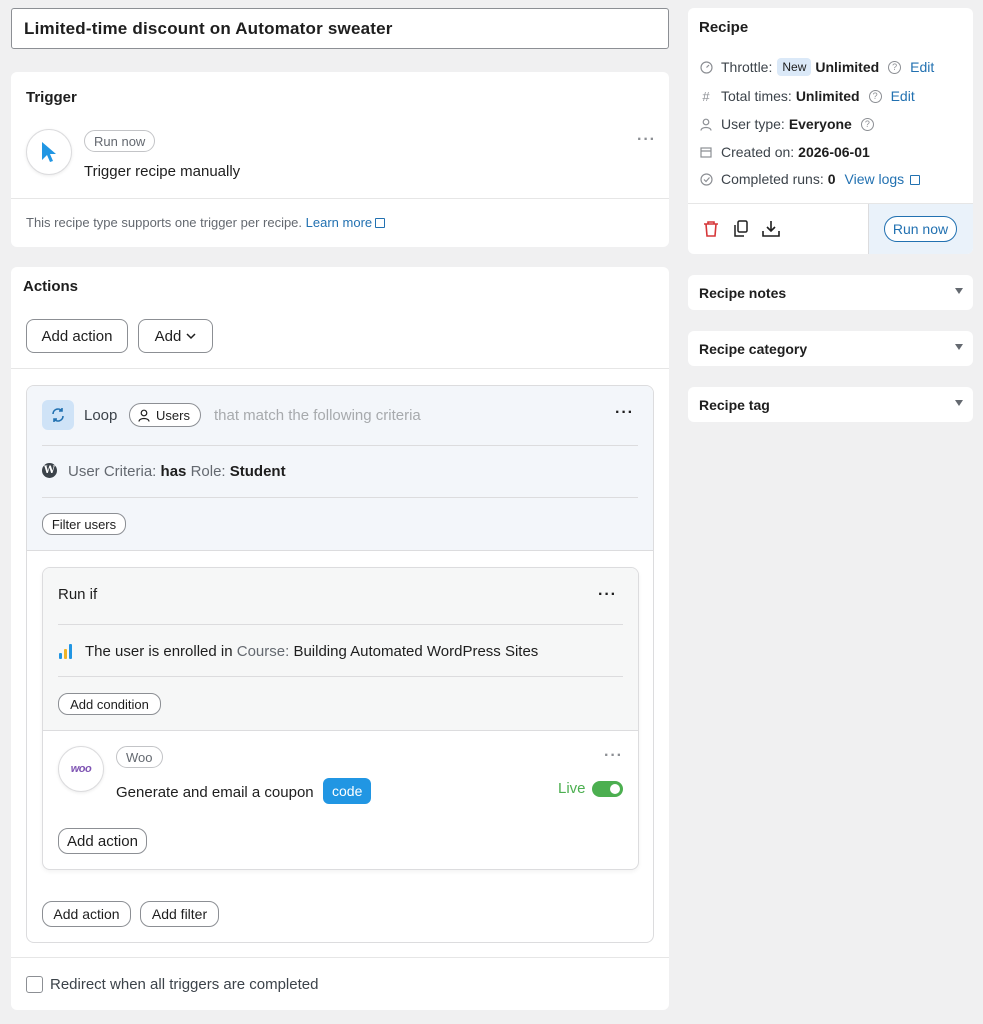 This screenshot has width=983, height=1024. Describe the element at coordinates (191, 335) in the screenshot. I see `chevron-down-icon` at that location.